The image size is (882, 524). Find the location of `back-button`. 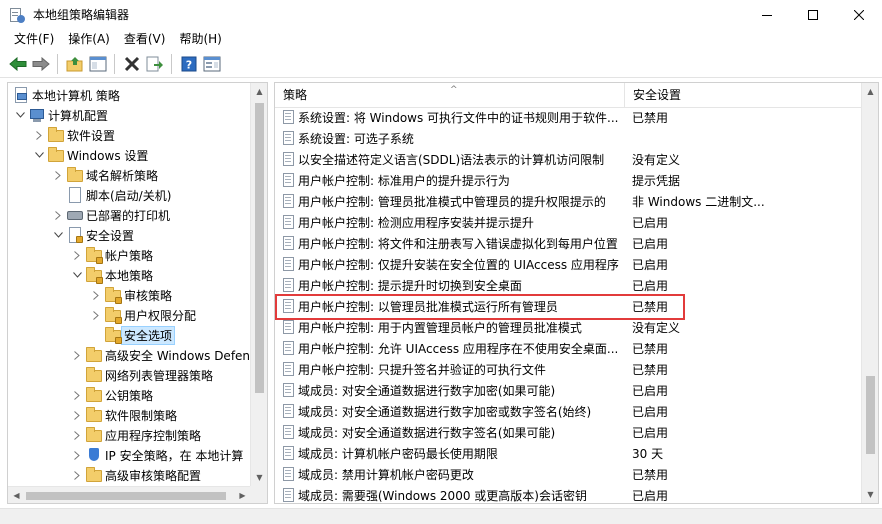

back-button is located at coordinates (17, 64).